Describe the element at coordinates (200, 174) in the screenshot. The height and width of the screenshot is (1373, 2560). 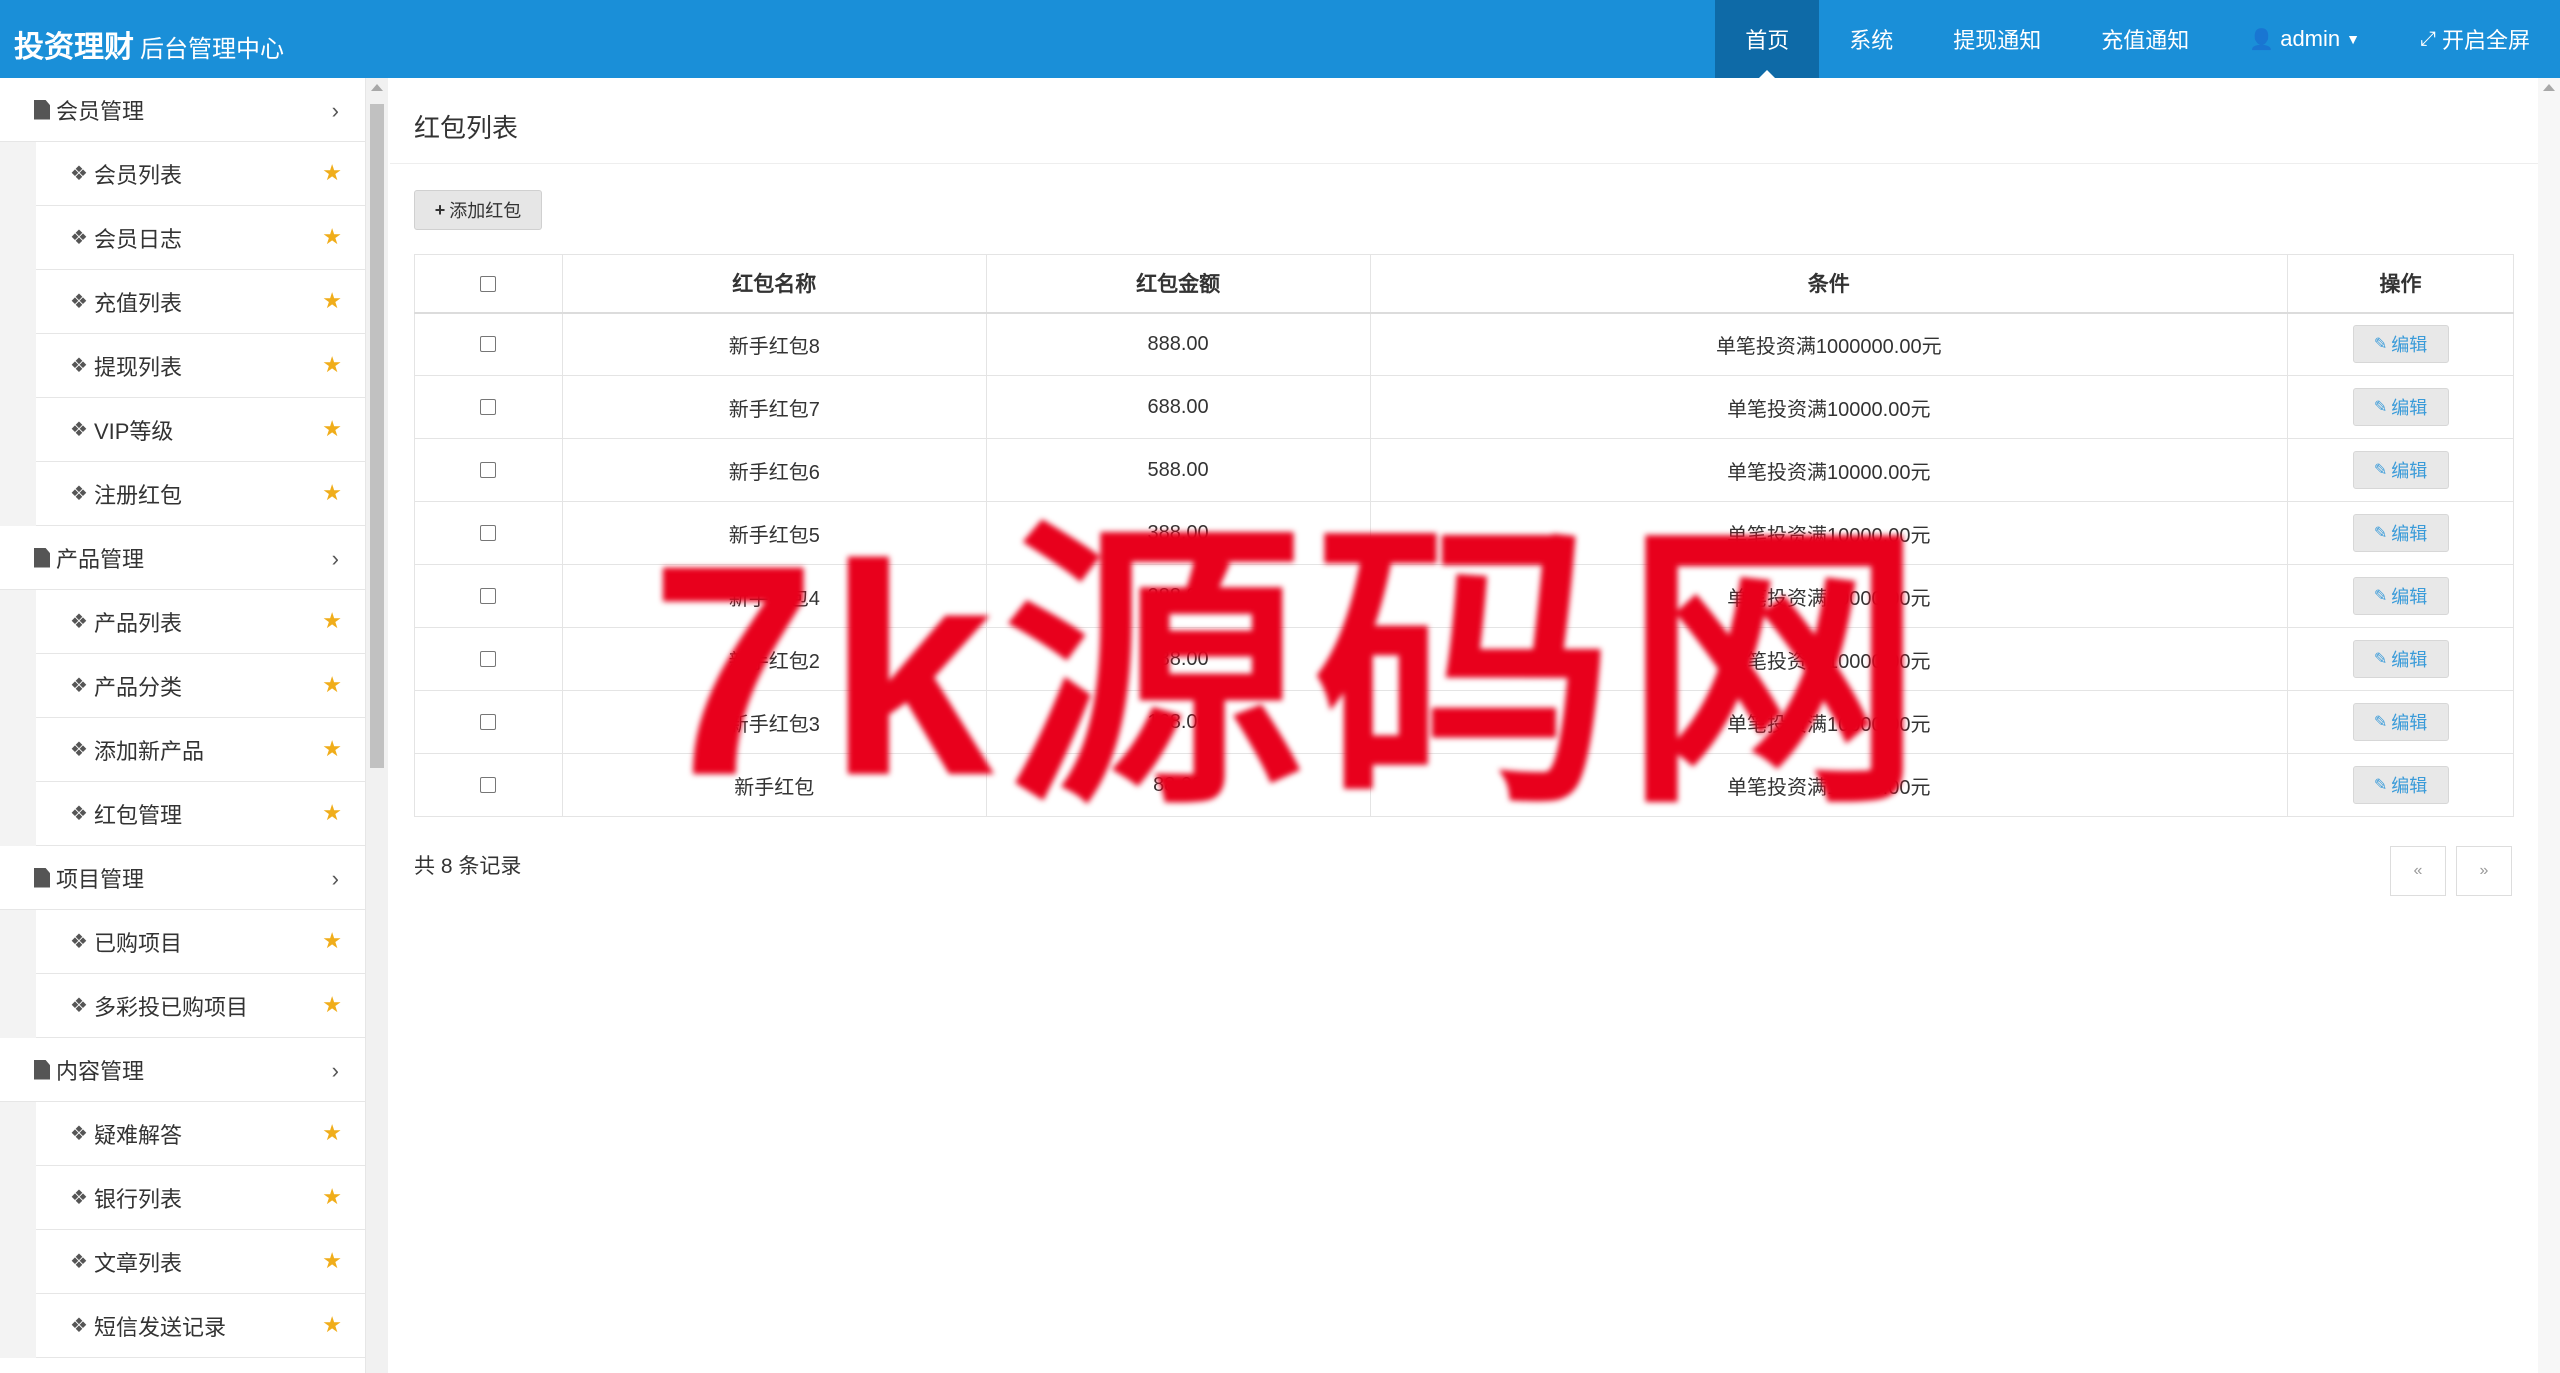
I see `sidebar-item-member-list: ❖ 会员列表 ★` at that location.